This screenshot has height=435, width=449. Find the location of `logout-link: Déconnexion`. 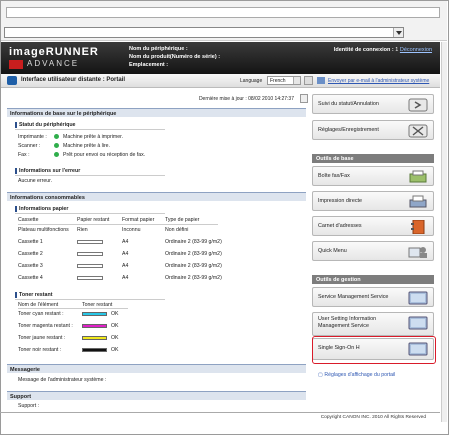

logout-link: Déconnexion is located at coordinates (416, 50).